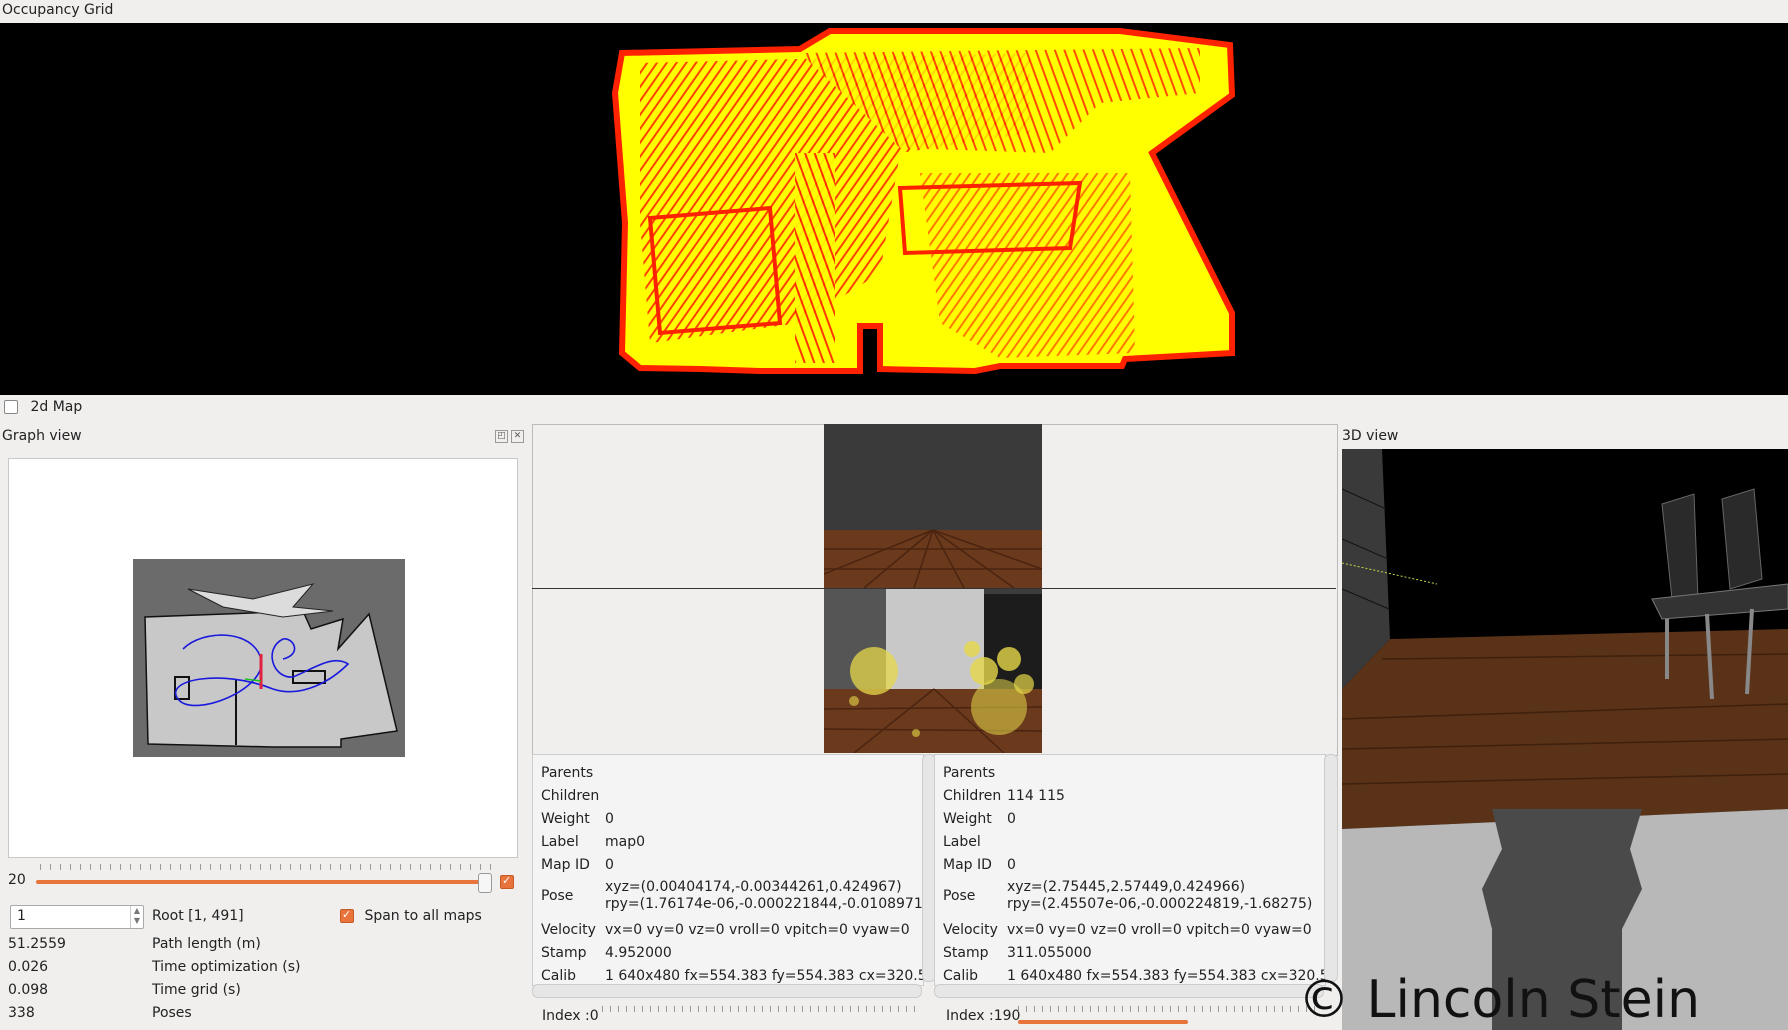 The width and height of the screenshot is (1788, 1030). Describe the element at coordinates (625, 842) in the screenshot. I see `info-value: map0` at that location.